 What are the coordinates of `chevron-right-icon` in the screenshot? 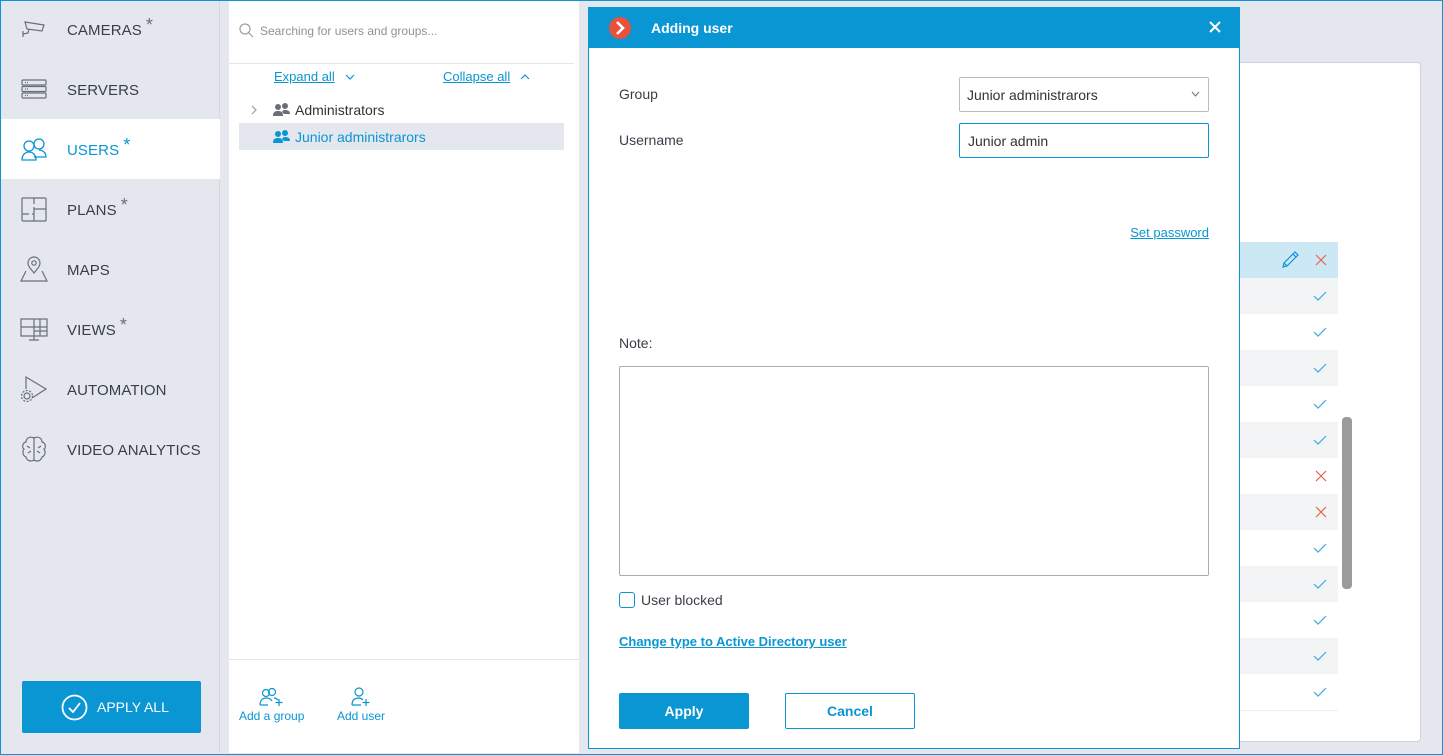 It's located at (254, 110).